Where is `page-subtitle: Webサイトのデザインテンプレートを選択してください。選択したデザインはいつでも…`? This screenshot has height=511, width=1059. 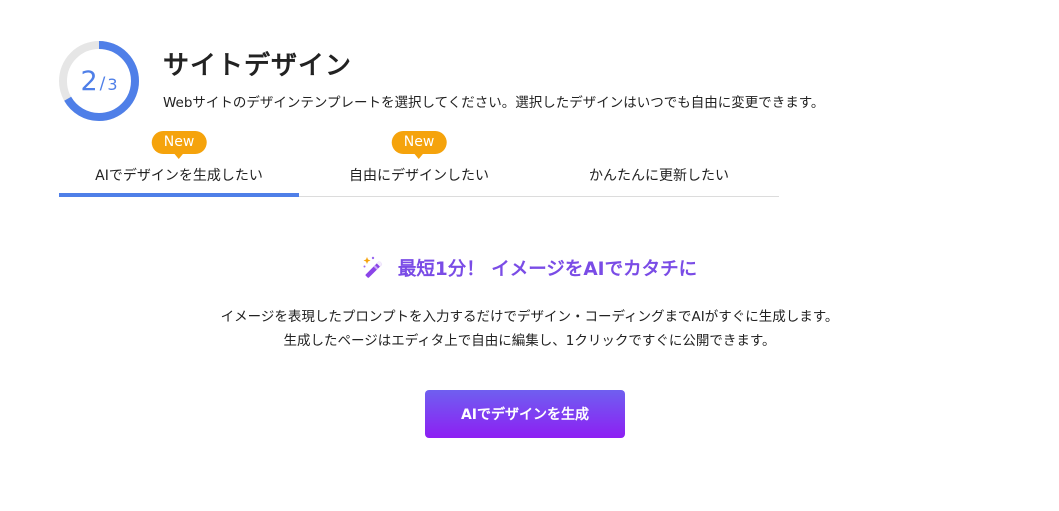 page-subtitle: Webサイトのデザインテンプレートを選択してください。選択したデザインはいつでも… is located at coordinates (494, 103).